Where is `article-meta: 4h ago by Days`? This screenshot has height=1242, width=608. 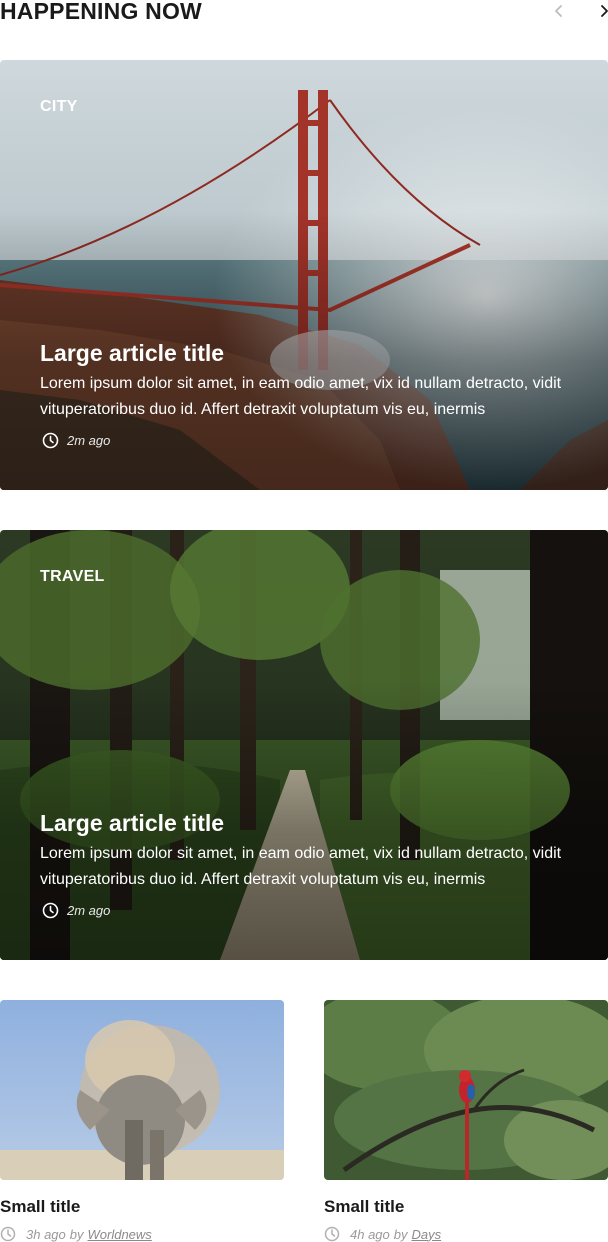
article-meta: 4h ago by Days is located at coordinates (382, 1234).